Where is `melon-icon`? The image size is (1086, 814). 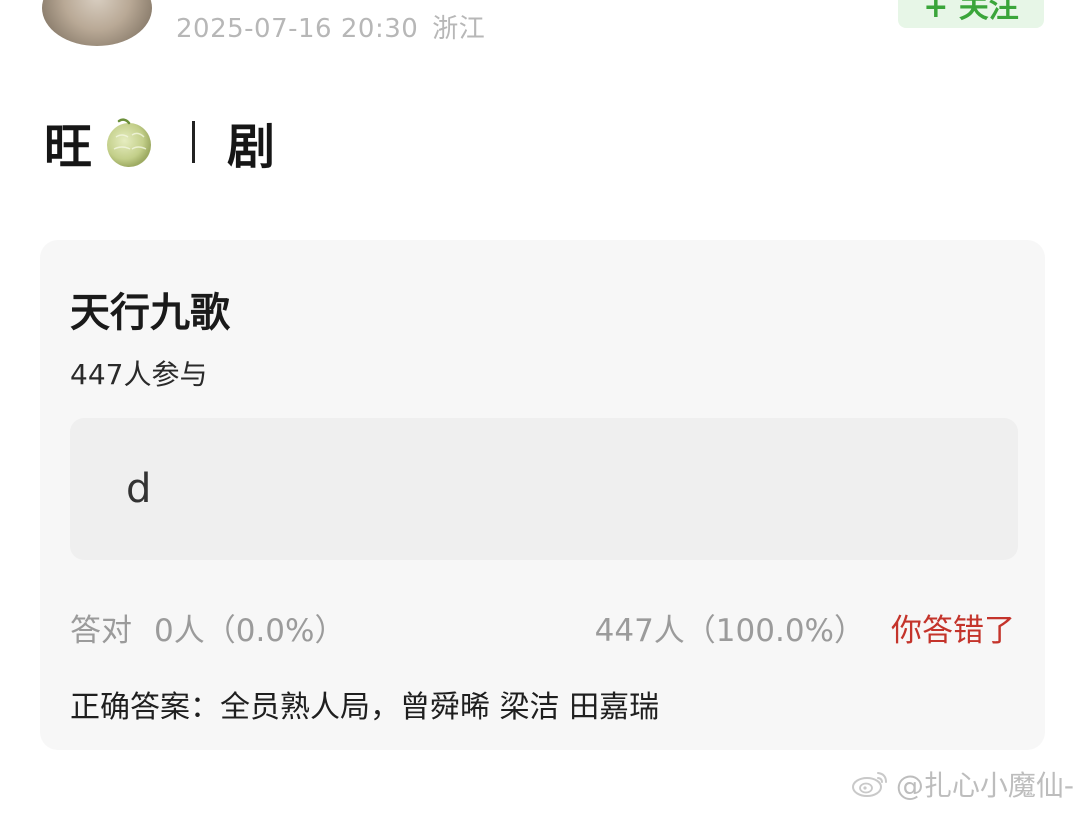 melon-icon is located at coordinates (129, 142).